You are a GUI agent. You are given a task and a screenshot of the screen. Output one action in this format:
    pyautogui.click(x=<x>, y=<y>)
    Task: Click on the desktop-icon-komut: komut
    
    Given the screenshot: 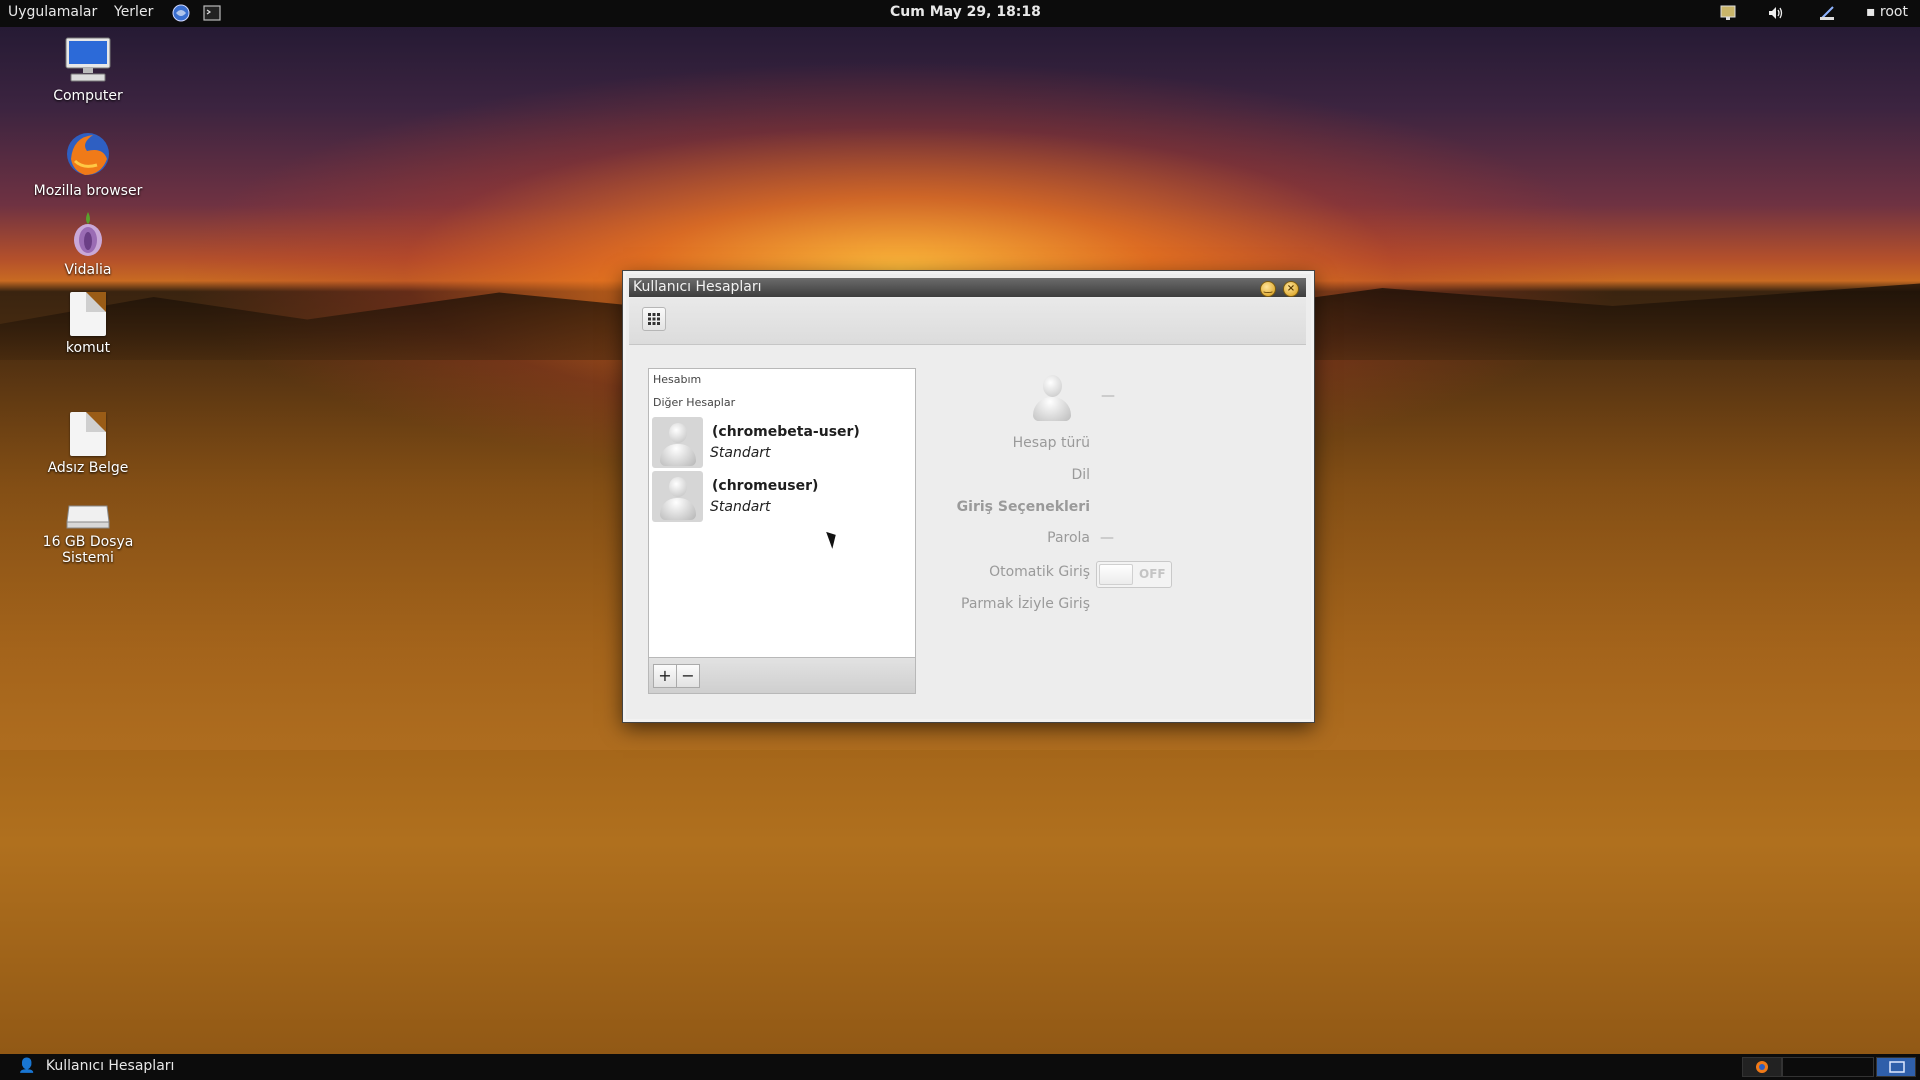 What is the action you would take?
    pyautogui.click(x=88, y=324)
    